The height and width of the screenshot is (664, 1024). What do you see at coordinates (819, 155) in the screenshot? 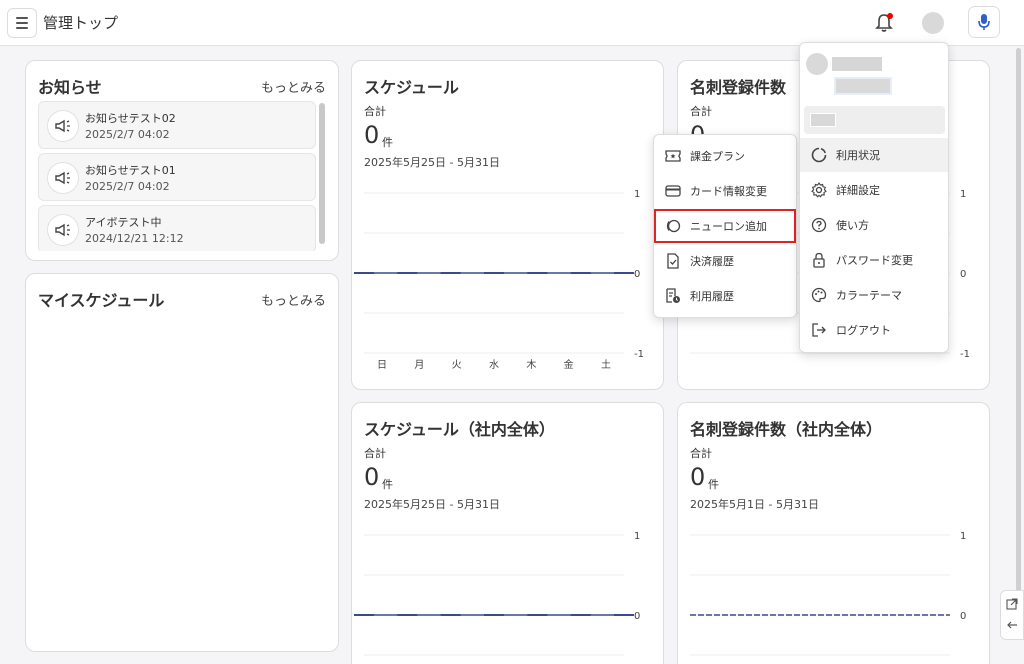
I see `usage-ring-icon` at bounding box center [819, 155].